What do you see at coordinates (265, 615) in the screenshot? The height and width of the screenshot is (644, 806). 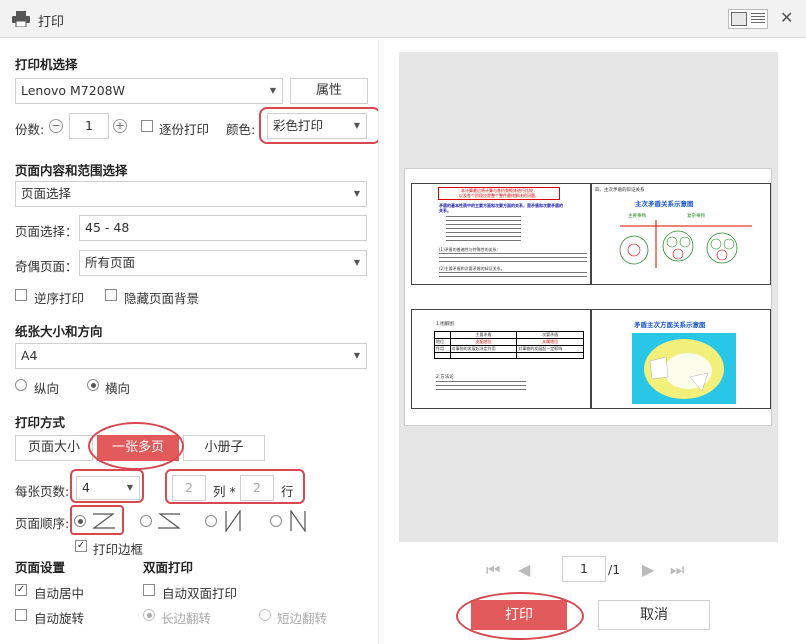 I see `short-edge-radio` at bounding box center [265, 615].